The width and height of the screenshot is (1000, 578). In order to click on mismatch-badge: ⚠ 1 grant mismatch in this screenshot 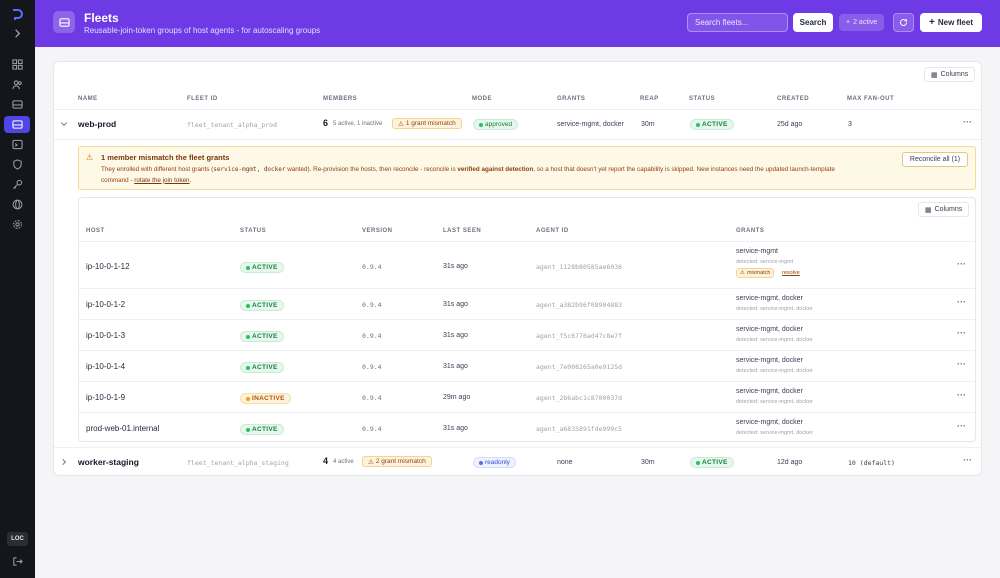, I will do `click(427, 123)`.